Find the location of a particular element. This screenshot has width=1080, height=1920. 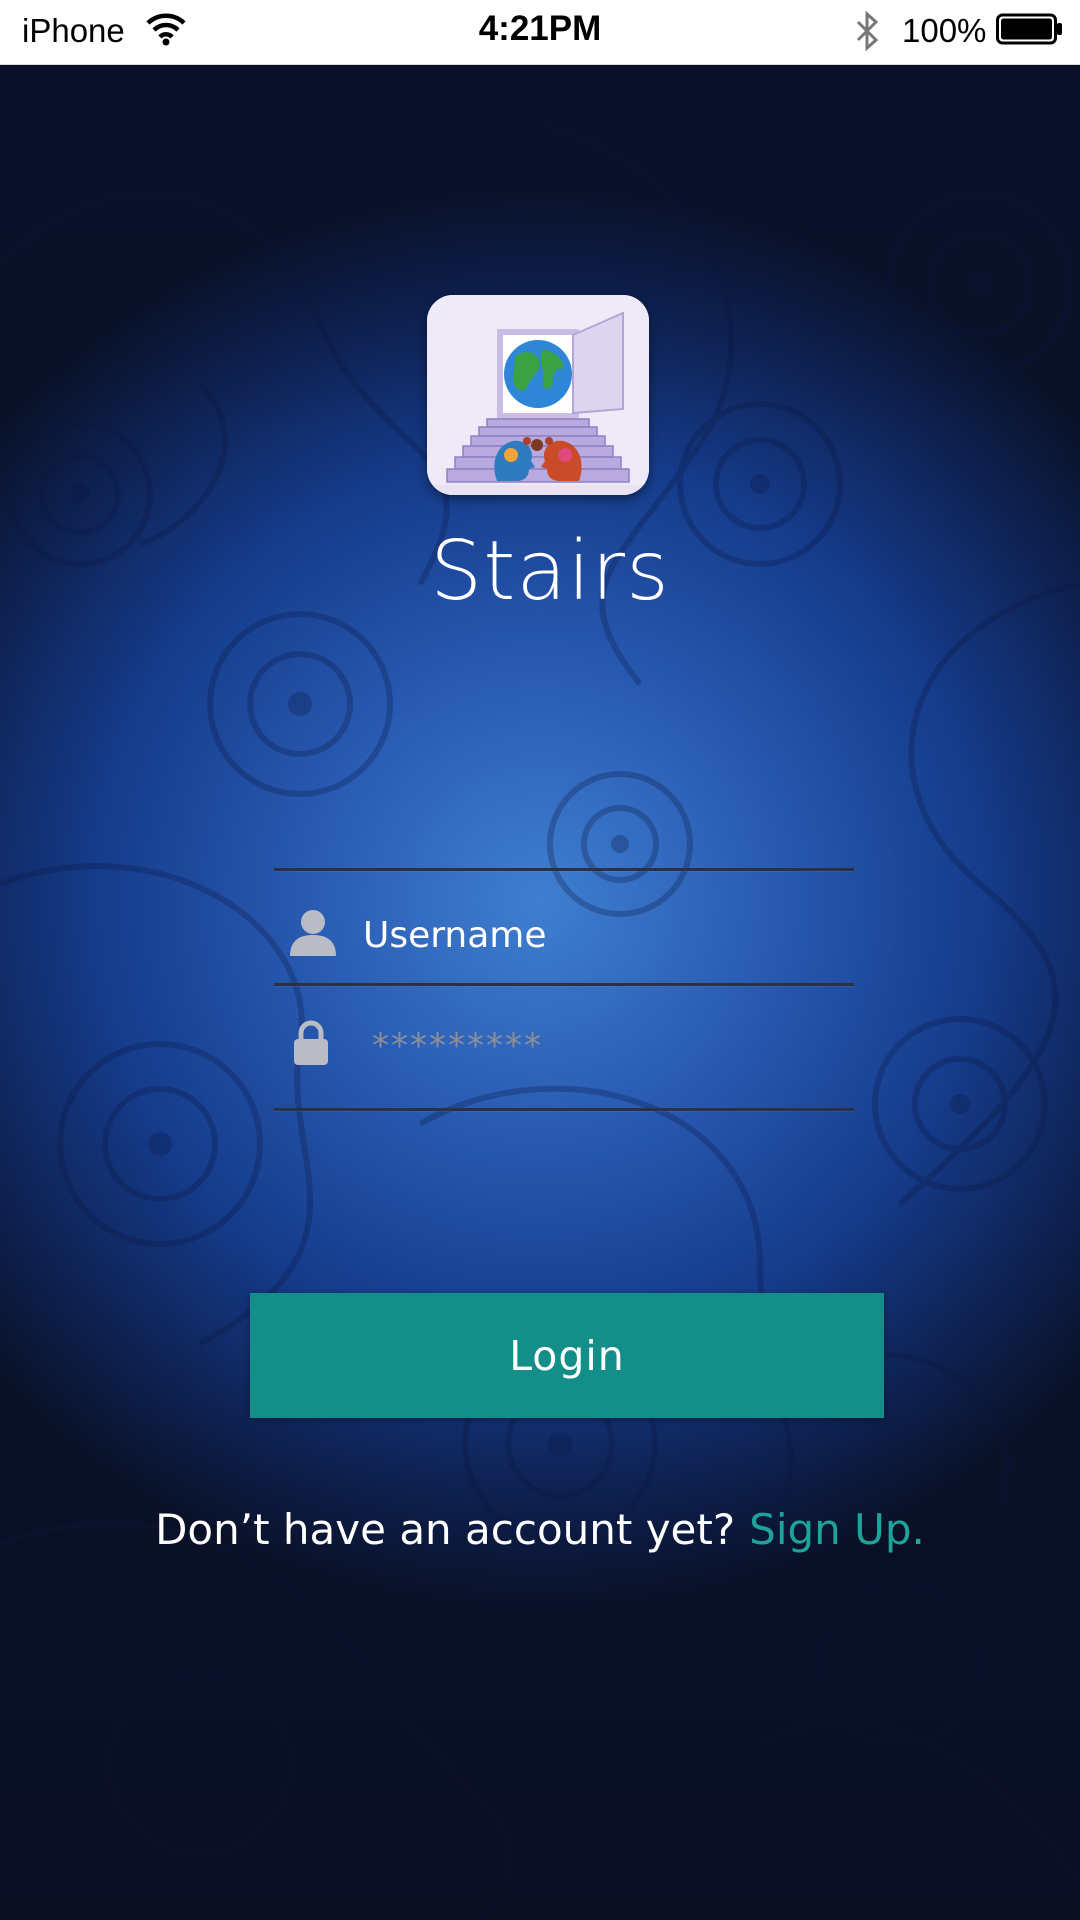

app-title: Stairs is located at coordinates (550, 571).